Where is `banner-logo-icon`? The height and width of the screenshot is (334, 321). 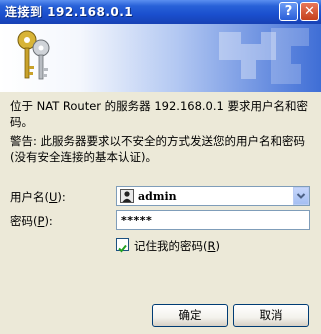 banner-logo-icon is located at coordinates (264, 56).